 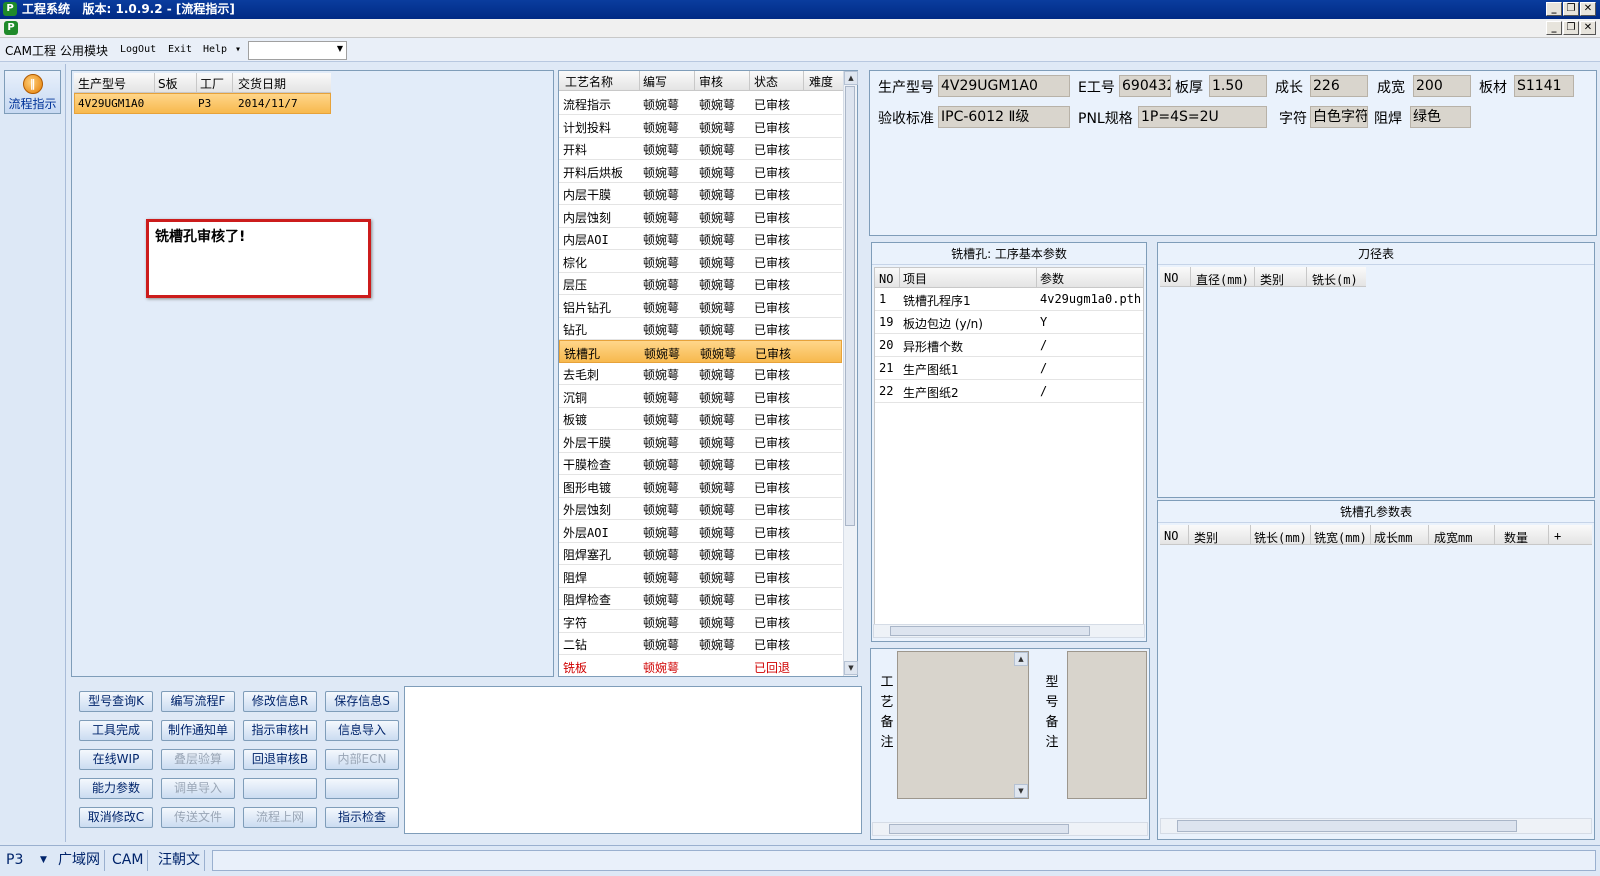 What do you see at coordinates (198, 817) in the screenshot?
I see `action-button: 传送文件` at bounding box center [198, 817].